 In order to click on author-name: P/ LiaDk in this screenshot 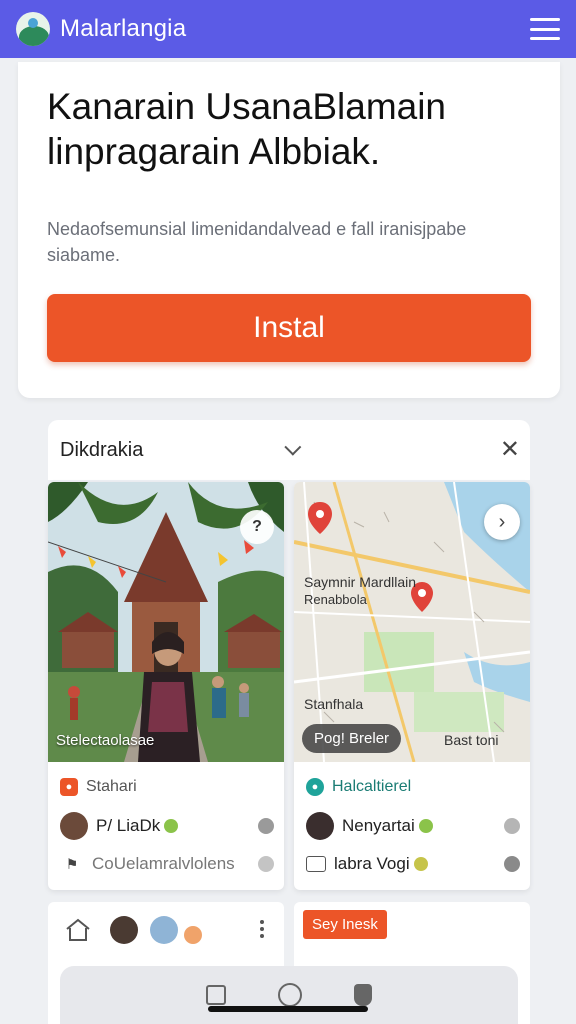, I will do `click(128, 825)`.